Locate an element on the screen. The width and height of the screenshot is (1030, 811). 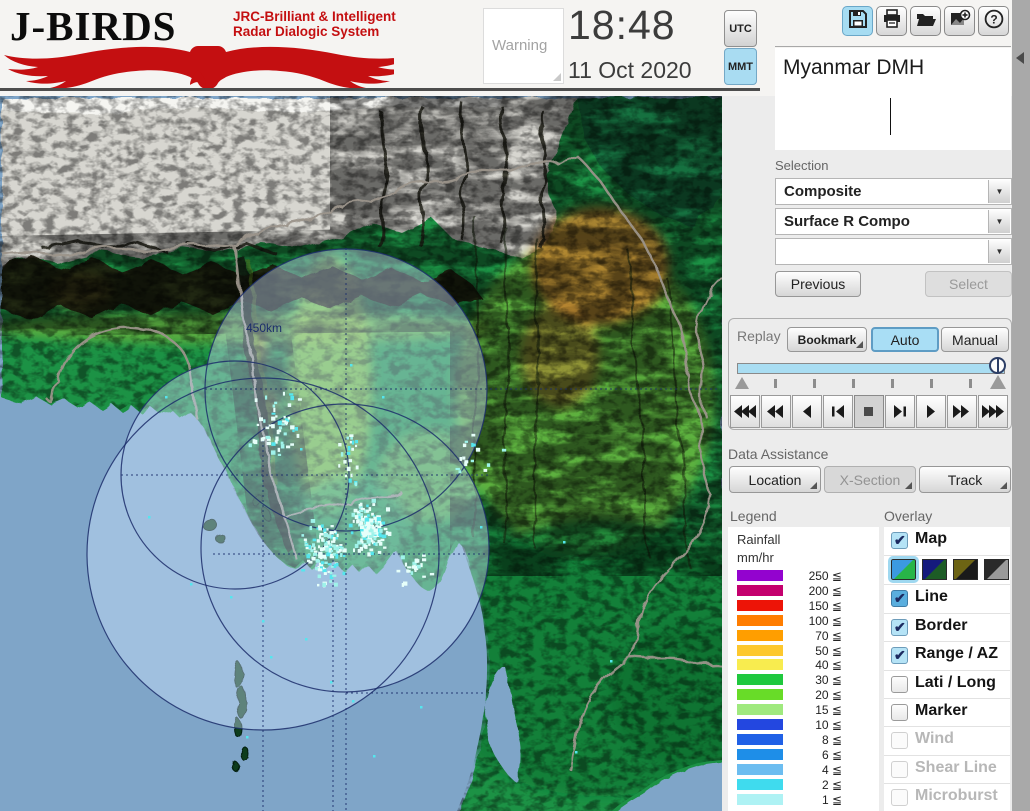
overlay-item-map: ✔ Map is located at coordinates (947, 541).